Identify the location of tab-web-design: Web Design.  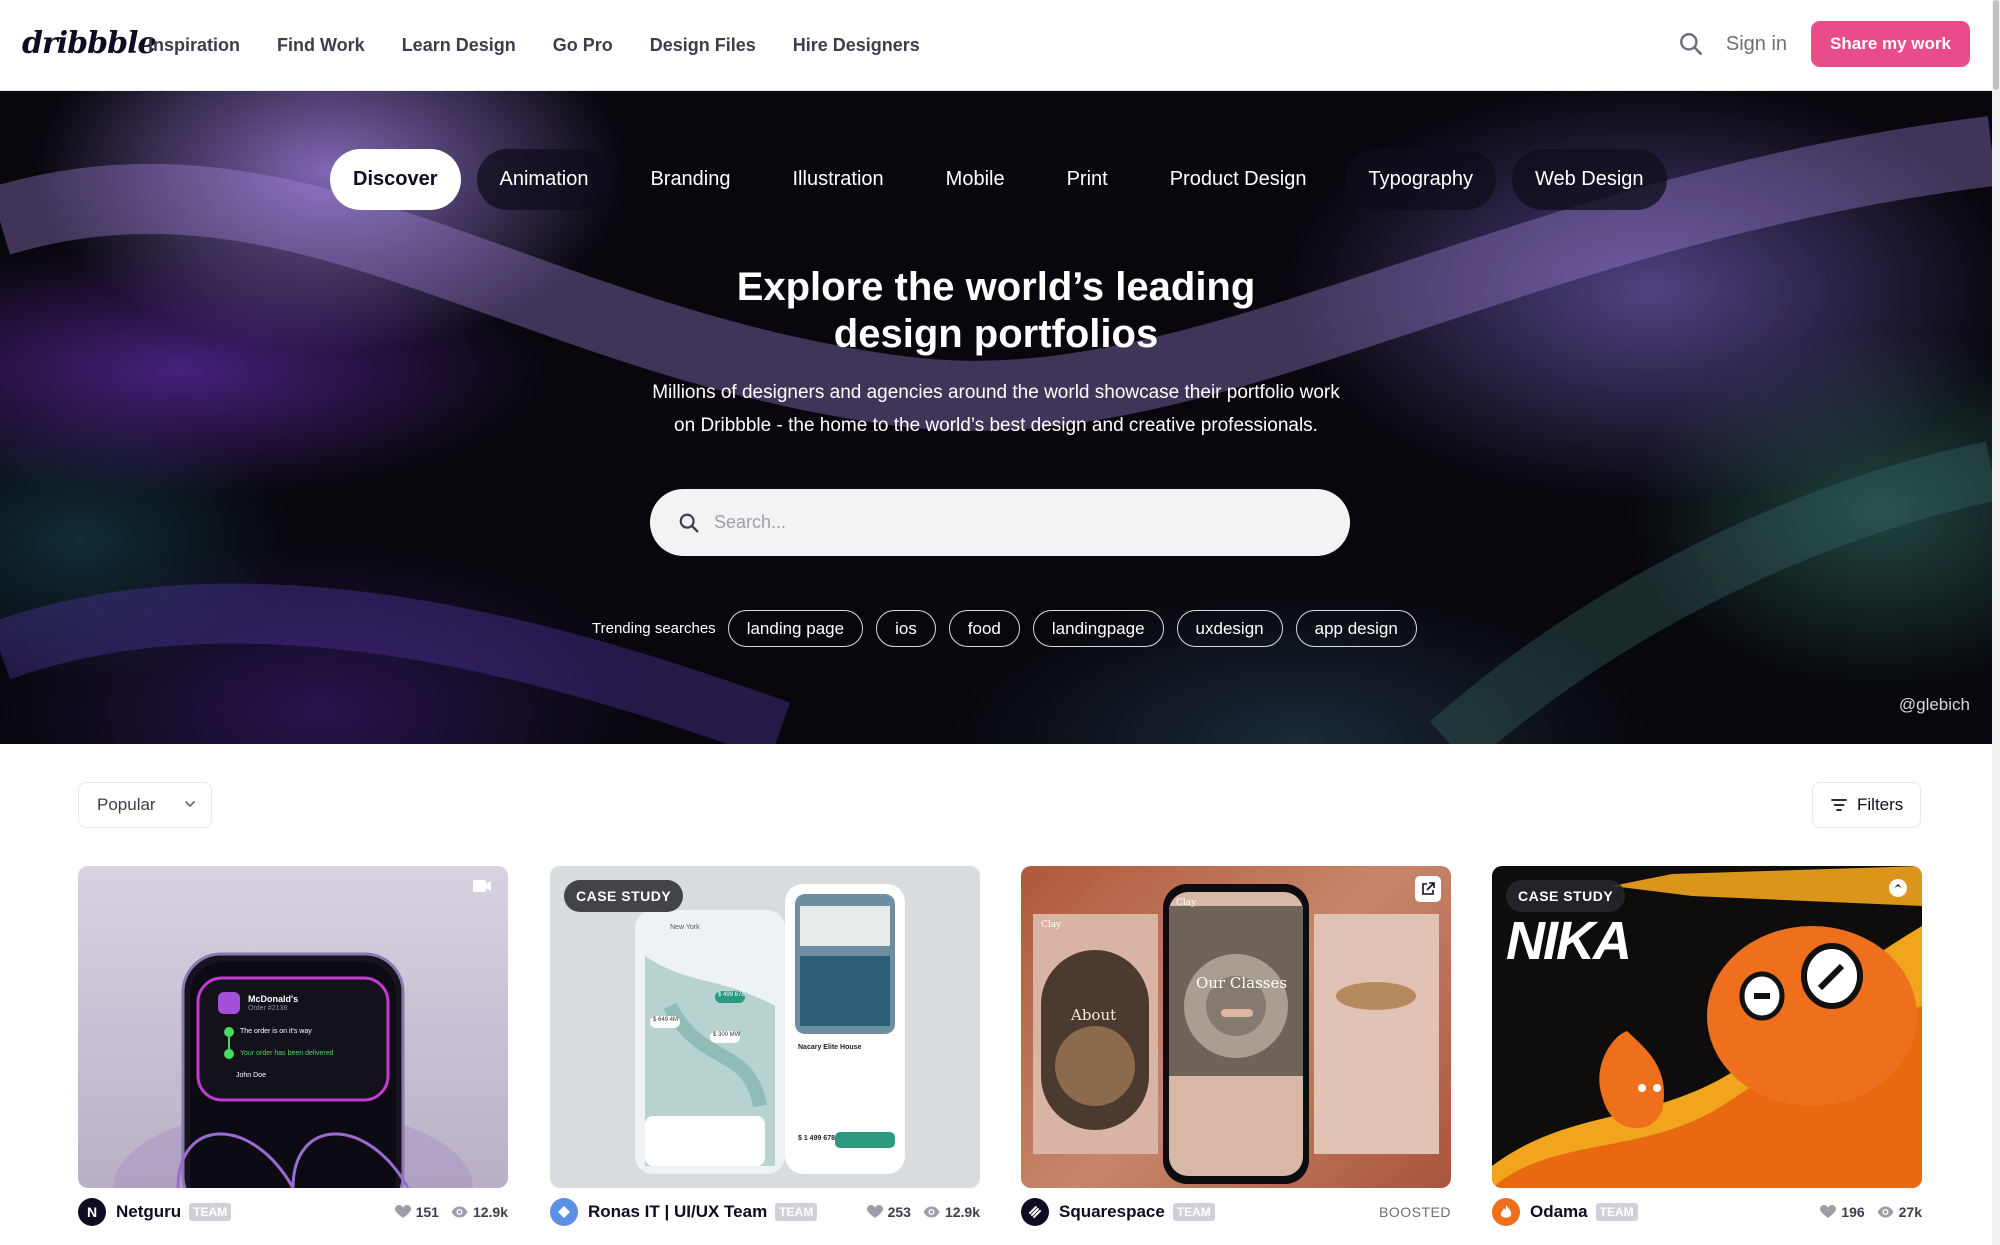
(1589, 179).